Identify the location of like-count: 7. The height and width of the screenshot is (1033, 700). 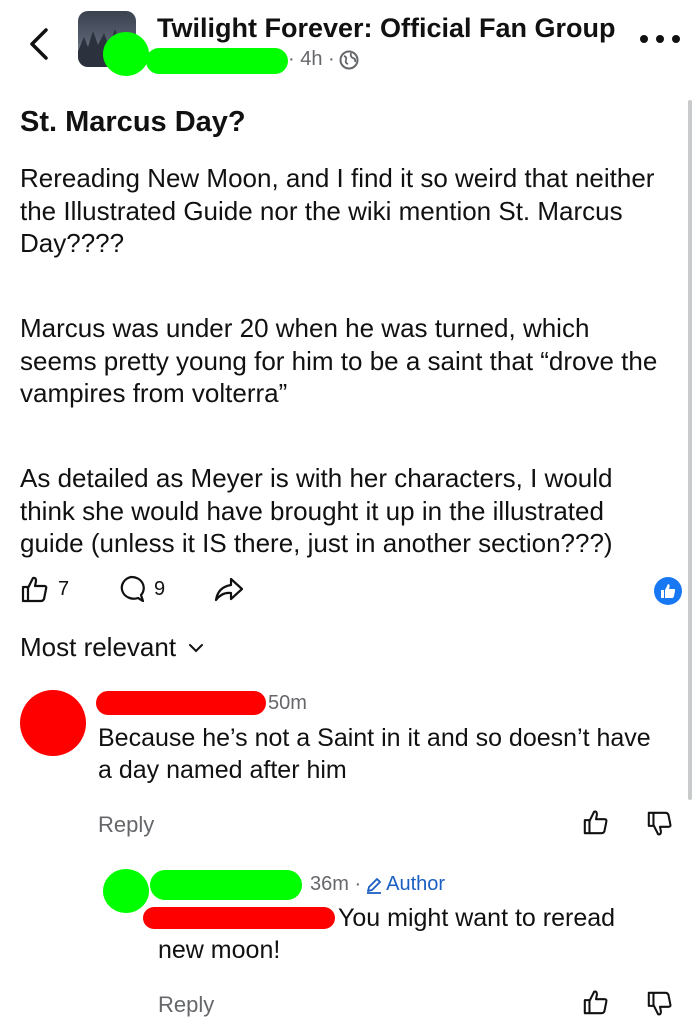
(64, 588).